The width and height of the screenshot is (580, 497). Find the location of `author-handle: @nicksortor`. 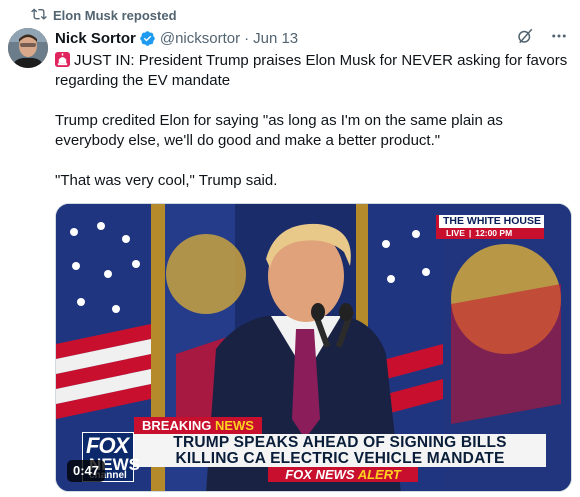

author-handle: @nicksortor is located at coordinates (200, 38).